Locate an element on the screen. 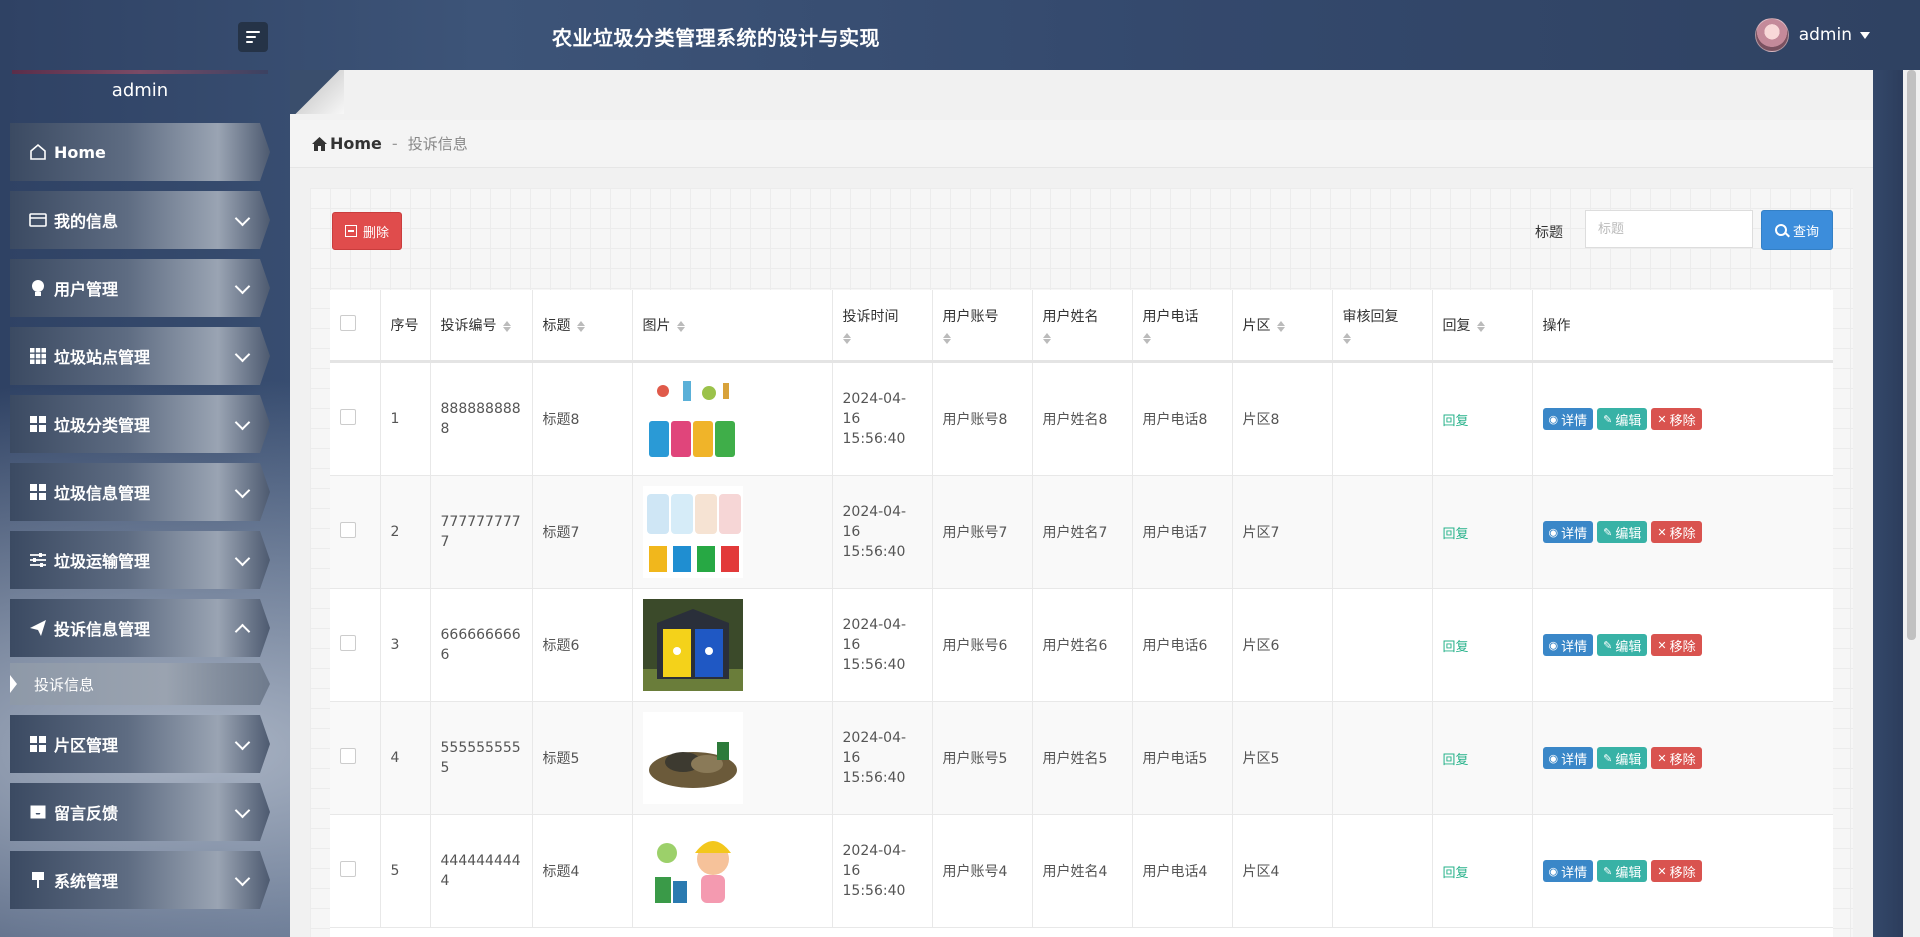 The height and width of the screenshot is (937, 1920). breadcrumb-home: Home is located at coordinates (347, 143).